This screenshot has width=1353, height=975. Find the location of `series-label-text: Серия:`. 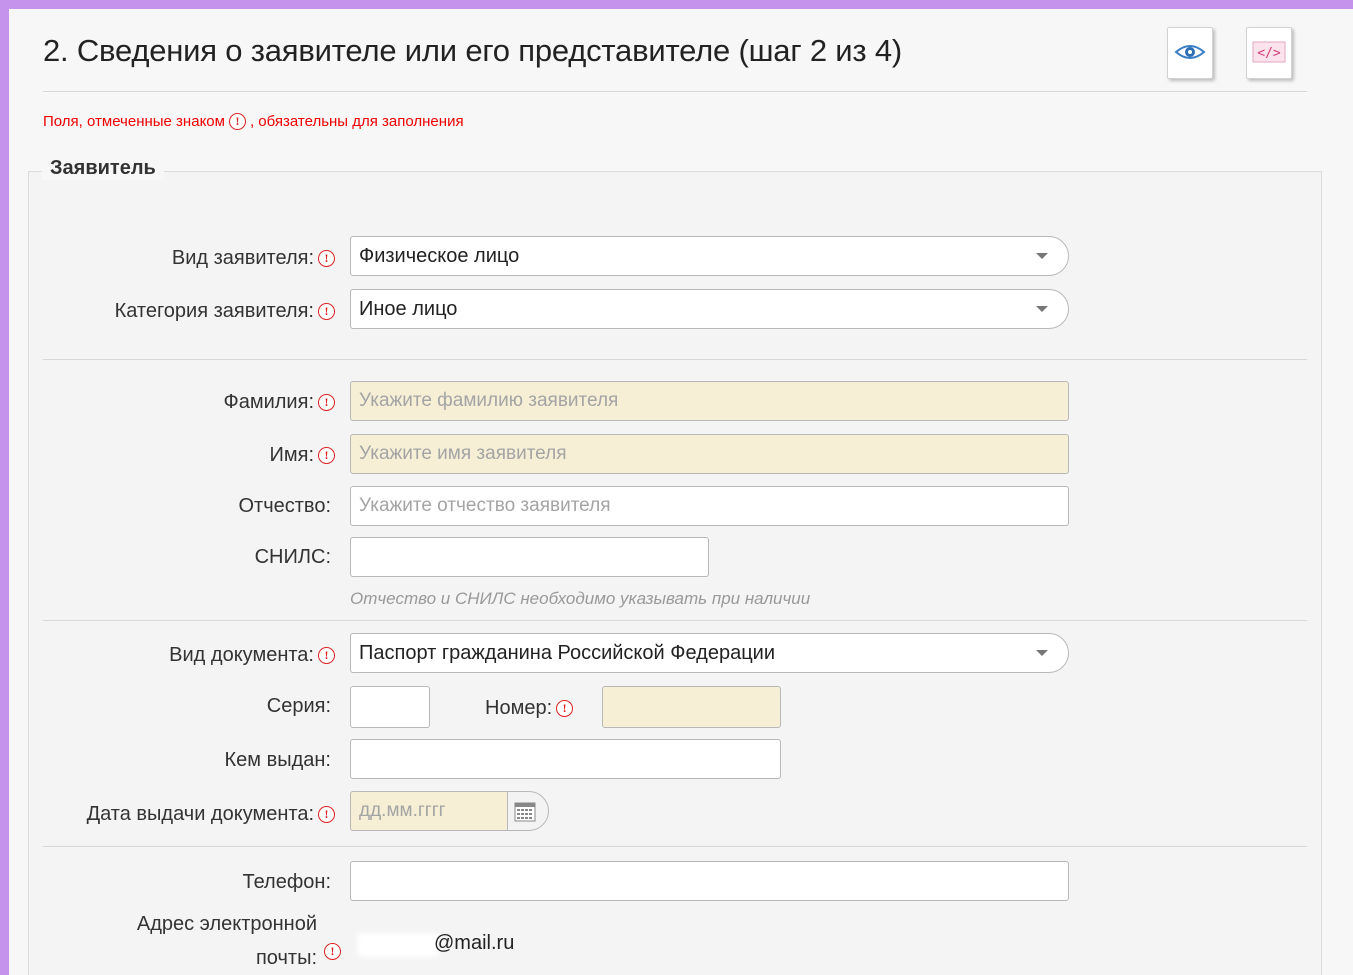

series-label-text: Серия: is located at coordinates (298, 705).